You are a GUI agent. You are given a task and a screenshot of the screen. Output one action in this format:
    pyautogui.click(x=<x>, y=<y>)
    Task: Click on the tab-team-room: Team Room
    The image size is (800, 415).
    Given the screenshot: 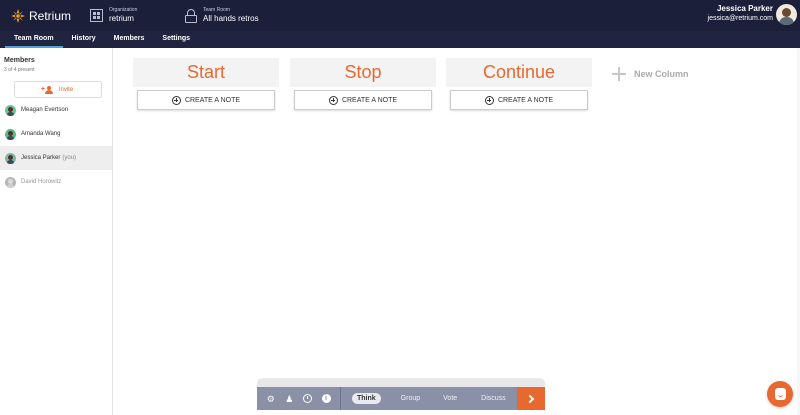 What is the action you would take?
    pyautogui.click(x=34, y=39)
    